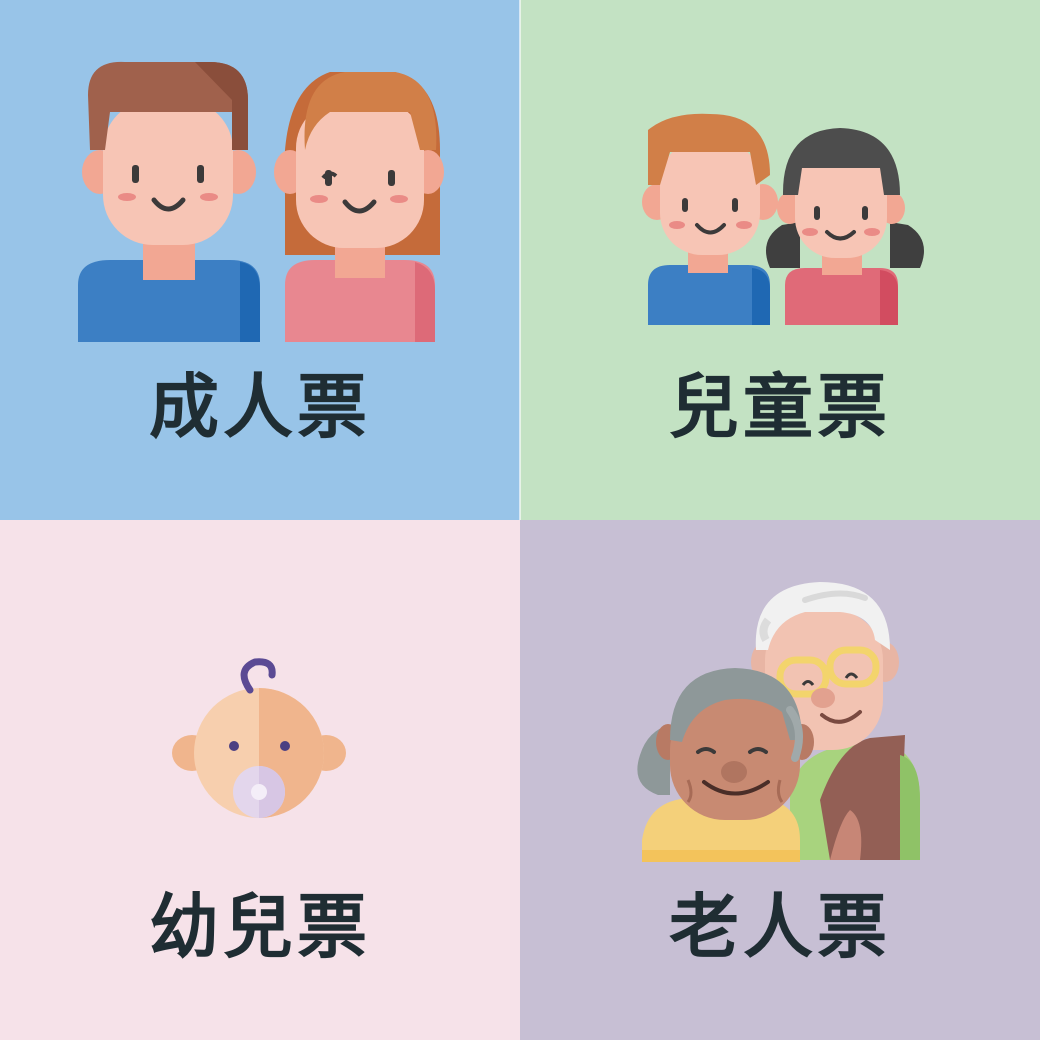  Describe the element at coordinates (260, 927) in the screenshot. I see `ticket-label-infant: 幼兒票` at that location.